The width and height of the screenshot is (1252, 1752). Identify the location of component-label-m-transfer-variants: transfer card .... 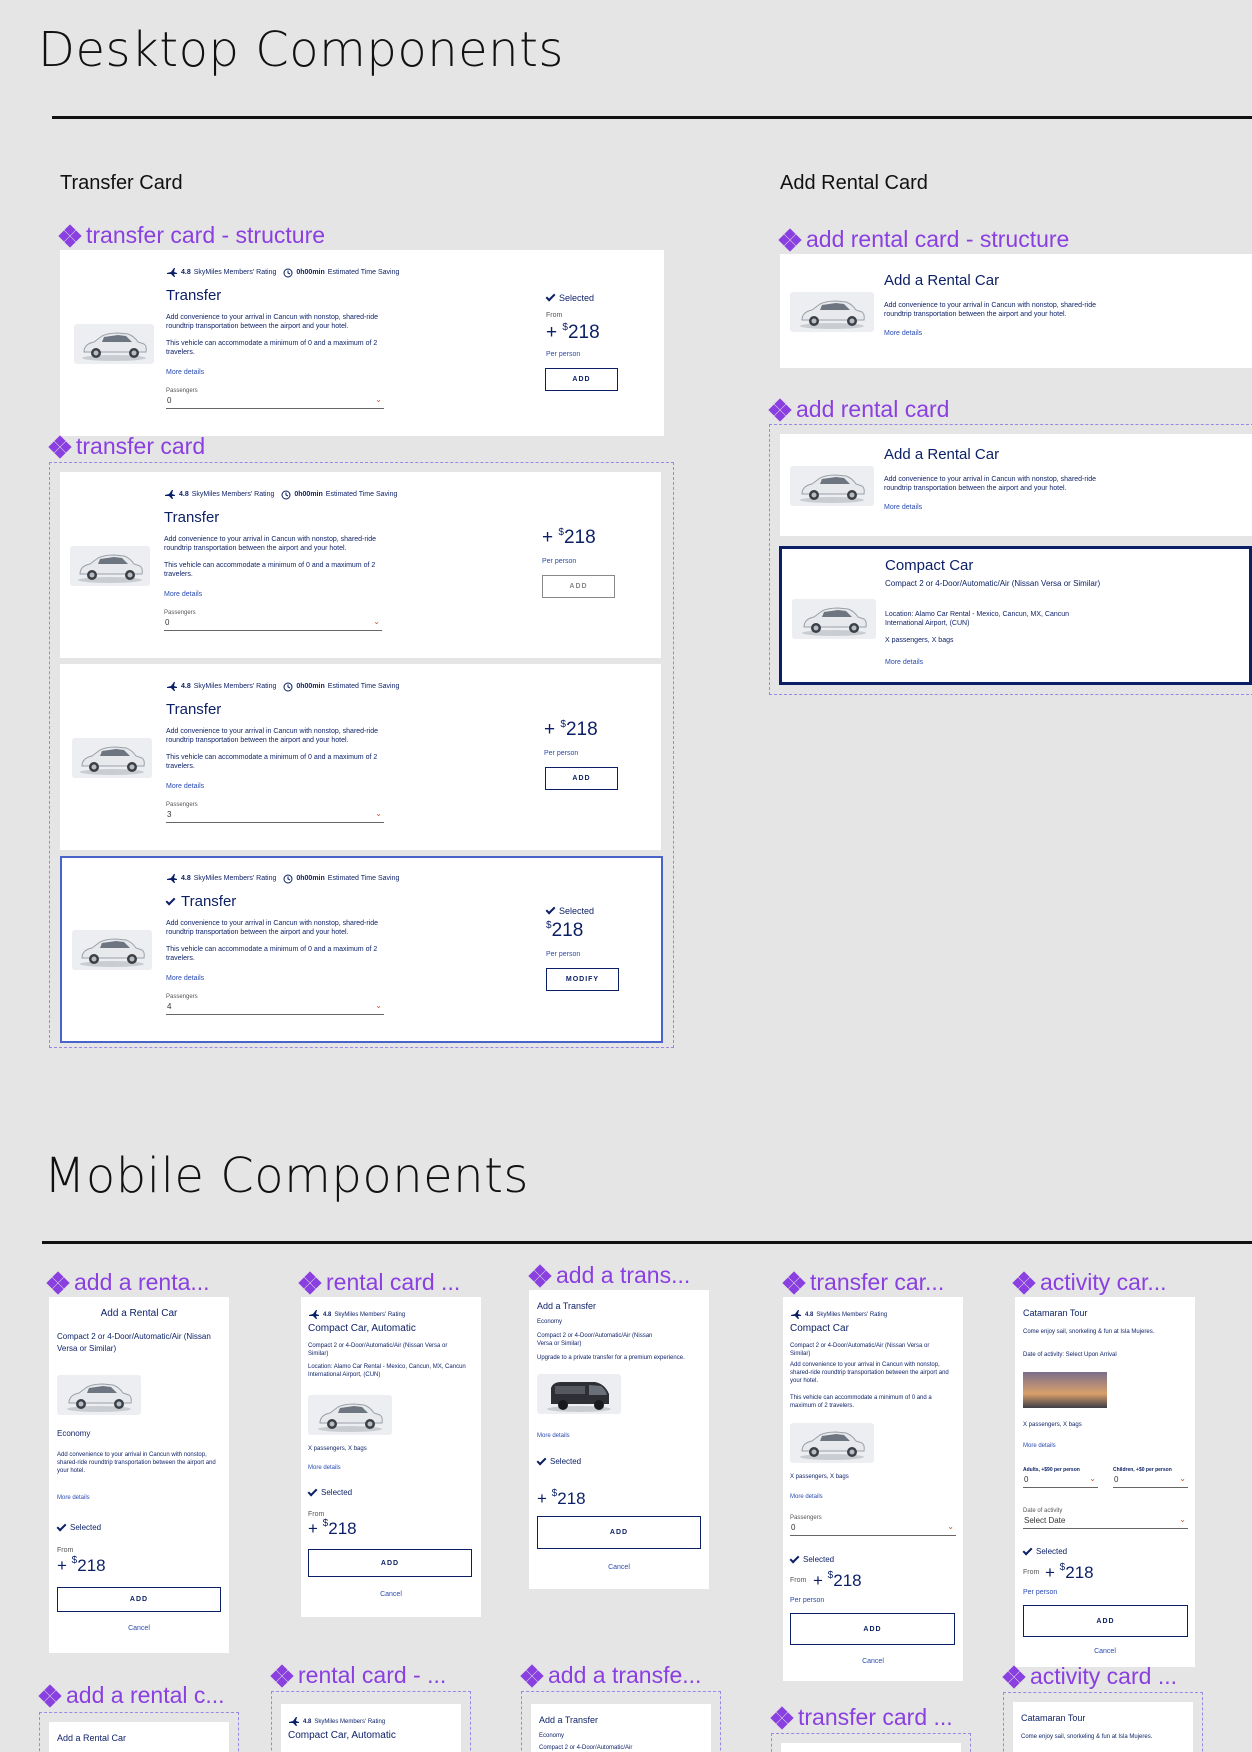
(861, 1717).